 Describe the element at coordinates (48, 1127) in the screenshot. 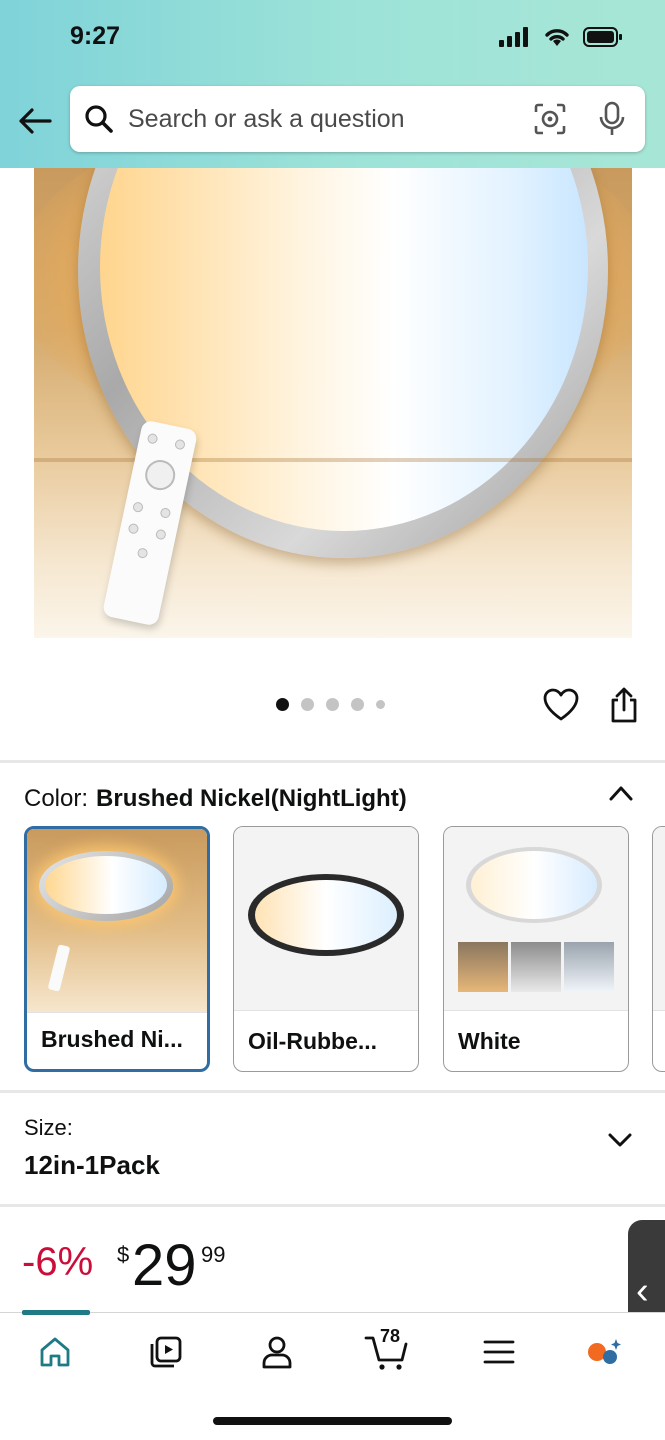

I see `size-label: Size:` at that location.